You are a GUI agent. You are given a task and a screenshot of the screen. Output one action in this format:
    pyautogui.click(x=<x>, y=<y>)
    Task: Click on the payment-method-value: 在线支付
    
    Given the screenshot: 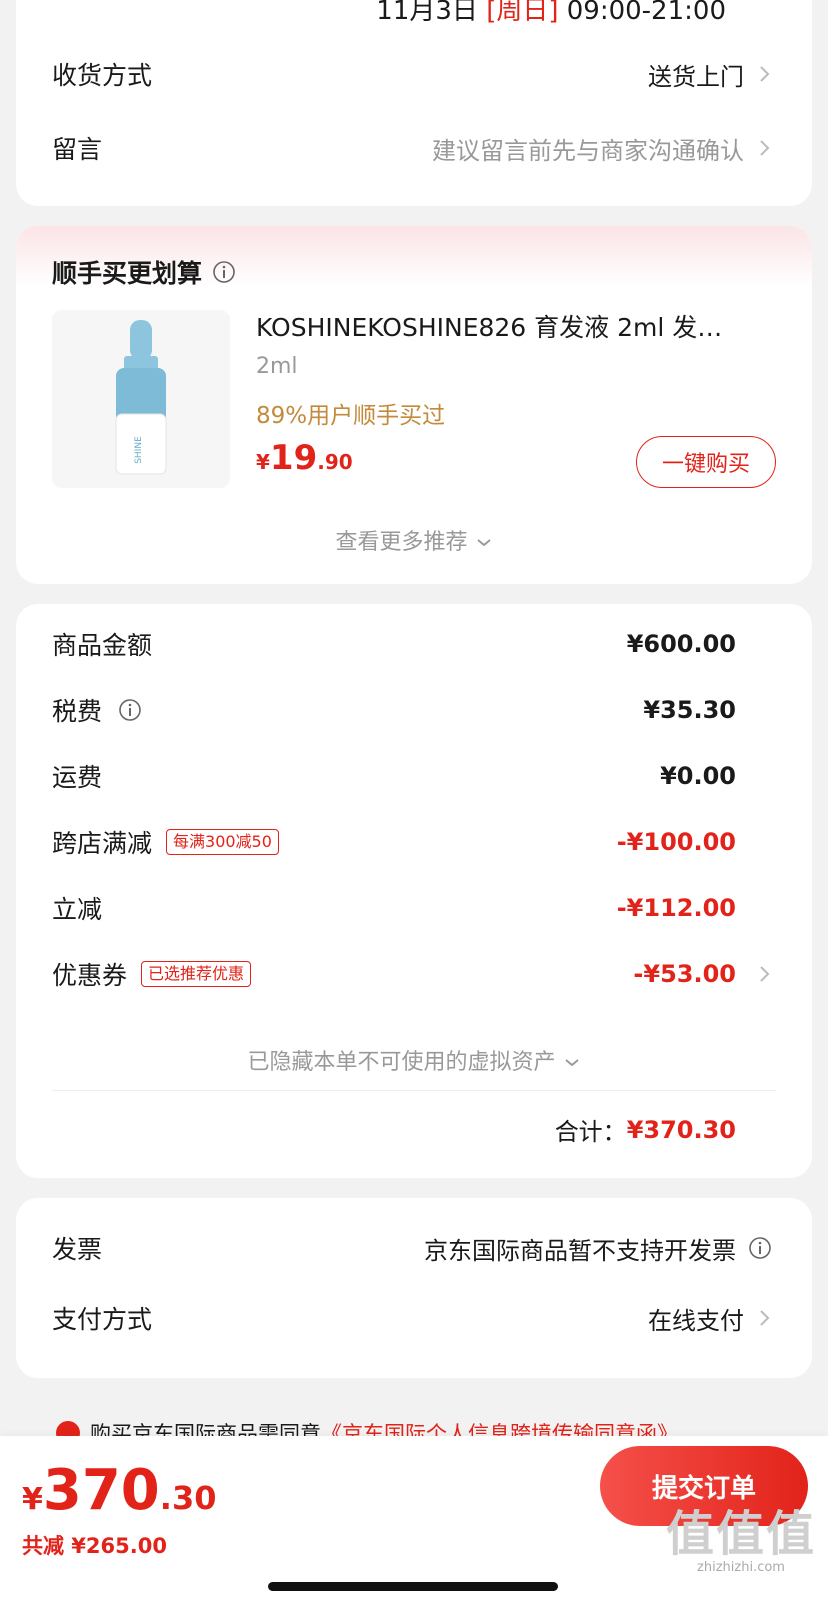 What is the action you would take?
    pyautogui.click(x=696, y=1320)
    